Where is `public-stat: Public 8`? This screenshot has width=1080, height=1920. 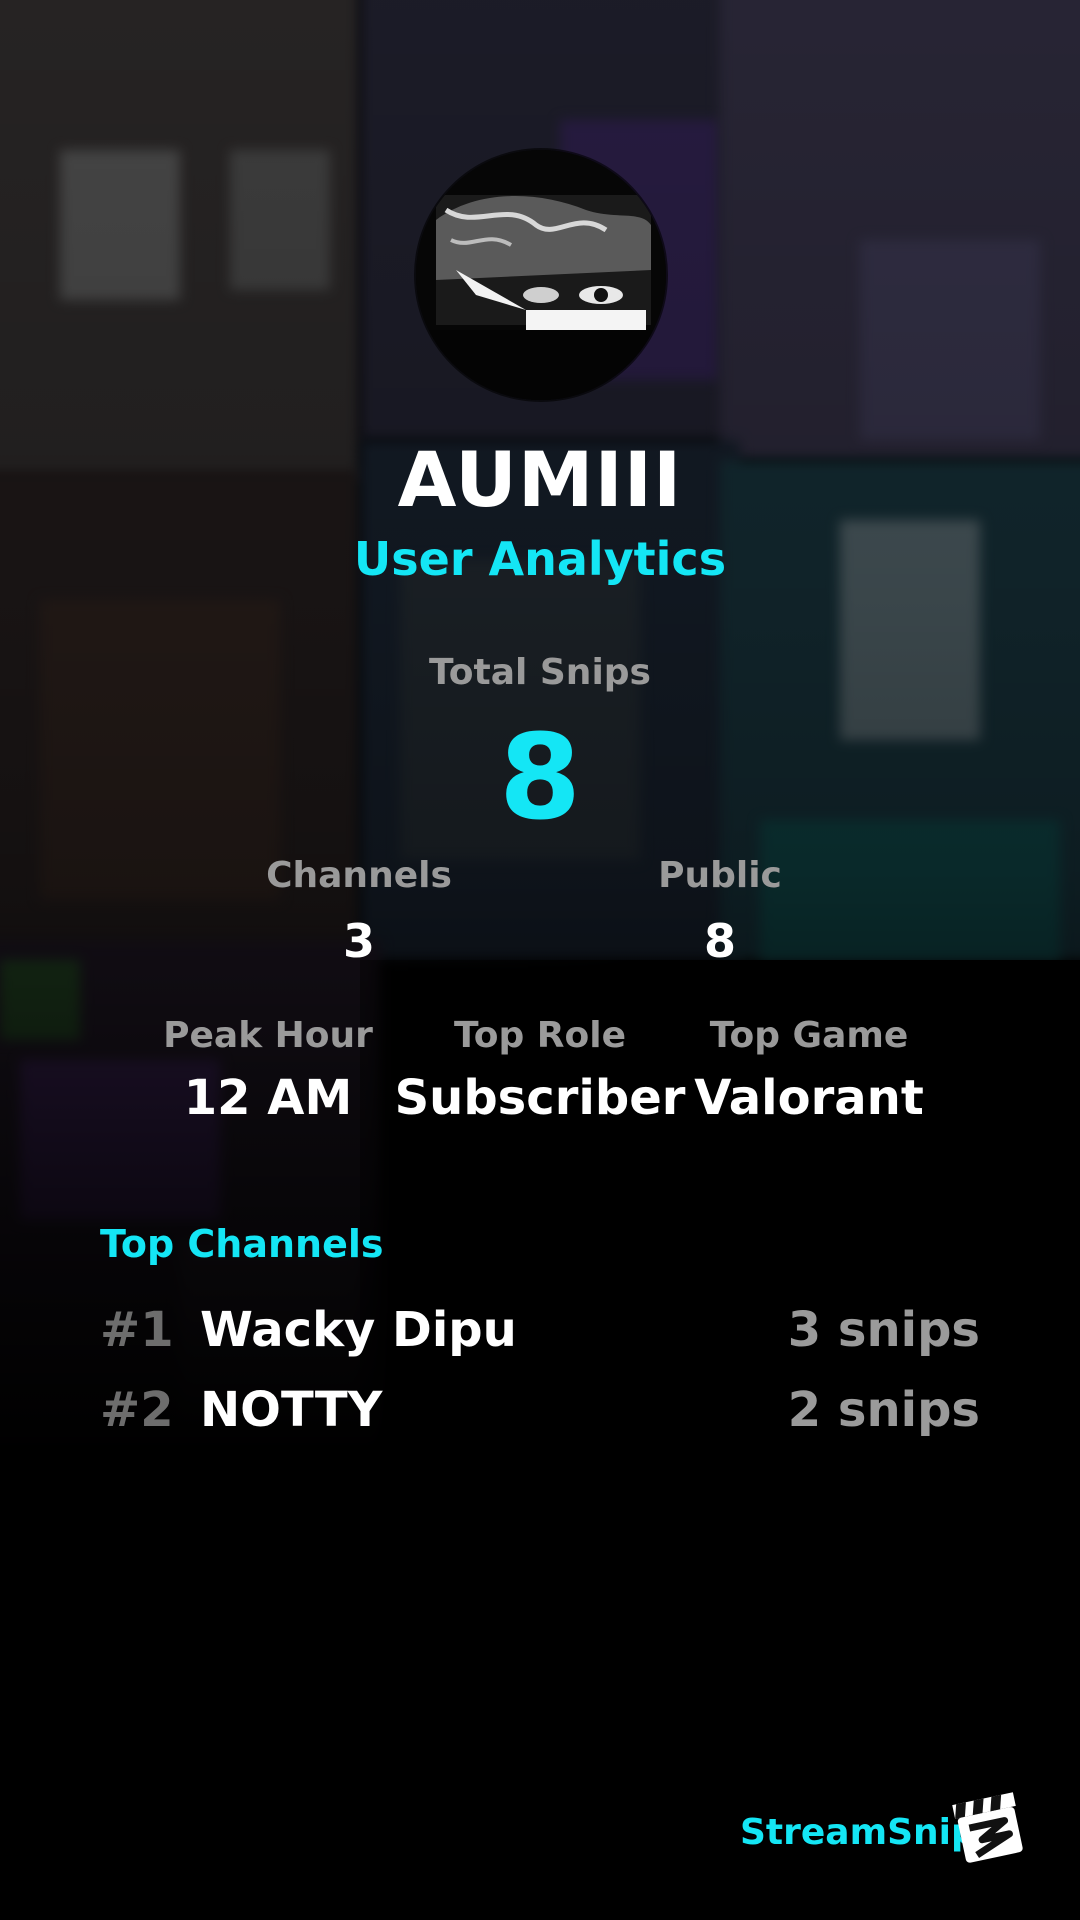
public-stat: Public 8 is located at coordinates (720, 911).